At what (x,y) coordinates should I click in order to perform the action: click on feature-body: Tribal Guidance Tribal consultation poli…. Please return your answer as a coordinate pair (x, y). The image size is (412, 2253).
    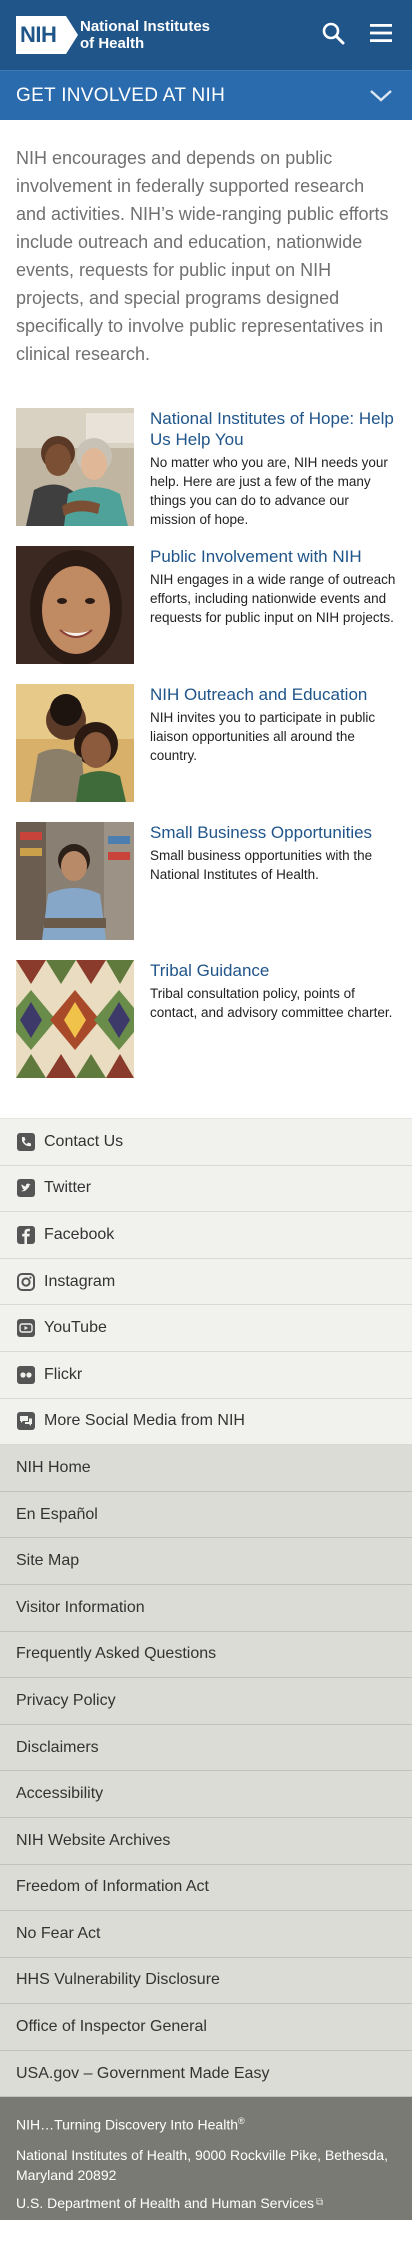
    Looking at the image, I should click on (273, 1019).